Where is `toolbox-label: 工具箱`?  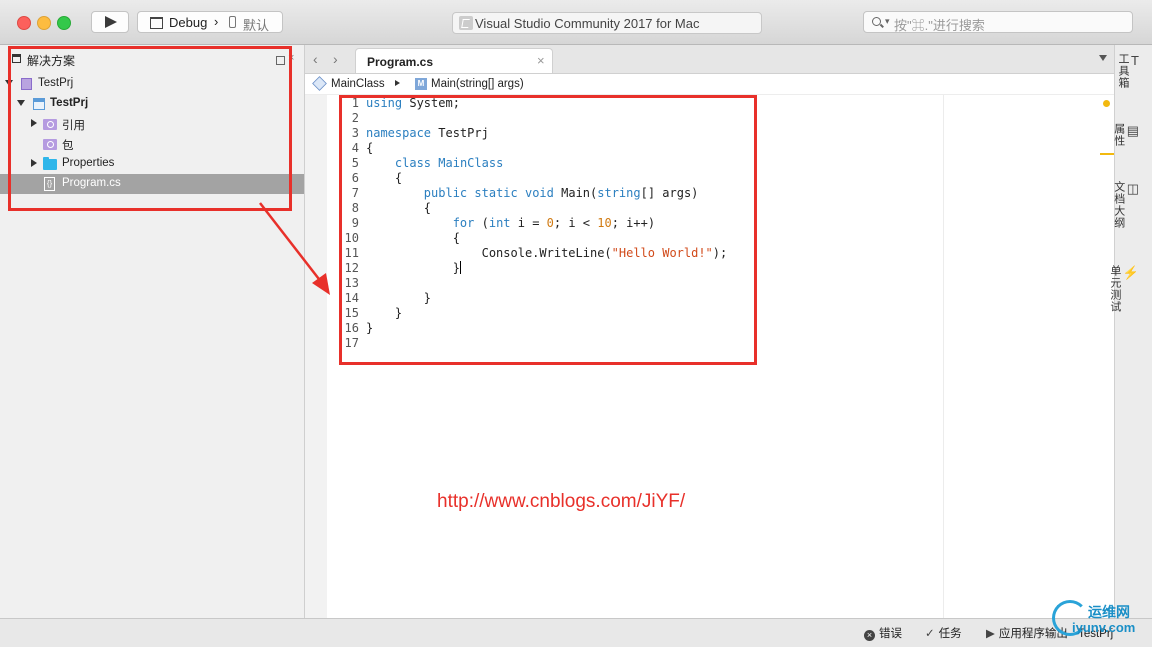
toolbox-label: 工具箱 is located at coordinates (1123, 71).